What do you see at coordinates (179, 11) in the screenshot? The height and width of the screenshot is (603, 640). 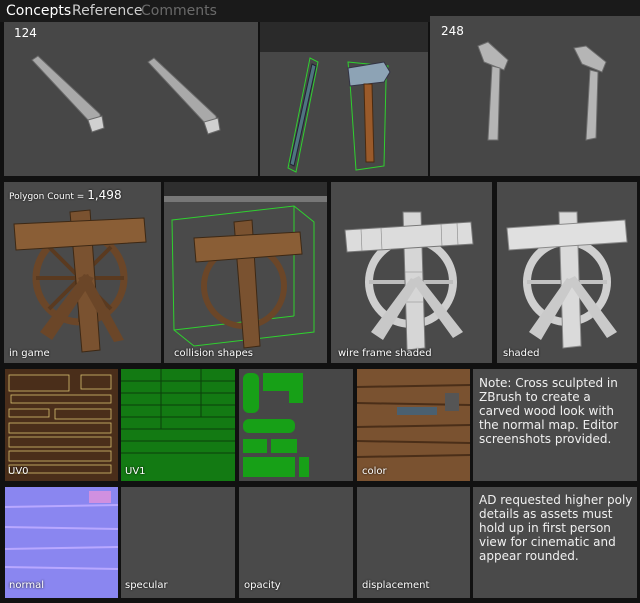 I see `tab-comments: Comments` at bounding box center [179, 11].